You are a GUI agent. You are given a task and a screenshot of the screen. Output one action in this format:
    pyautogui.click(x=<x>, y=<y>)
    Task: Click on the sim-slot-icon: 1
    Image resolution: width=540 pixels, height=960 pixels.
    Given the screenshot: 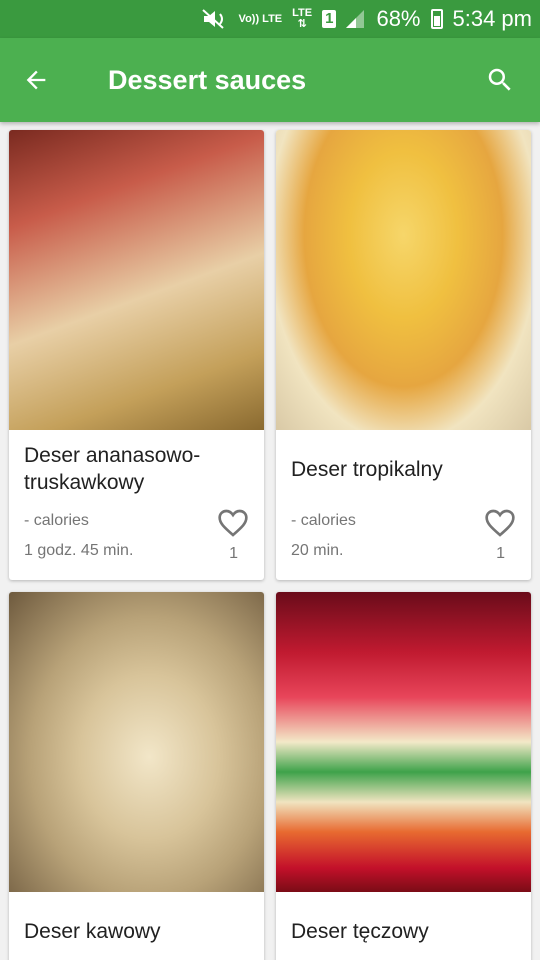 What is the action you would take?
    pyautogui.click(x=329, y=19)
    